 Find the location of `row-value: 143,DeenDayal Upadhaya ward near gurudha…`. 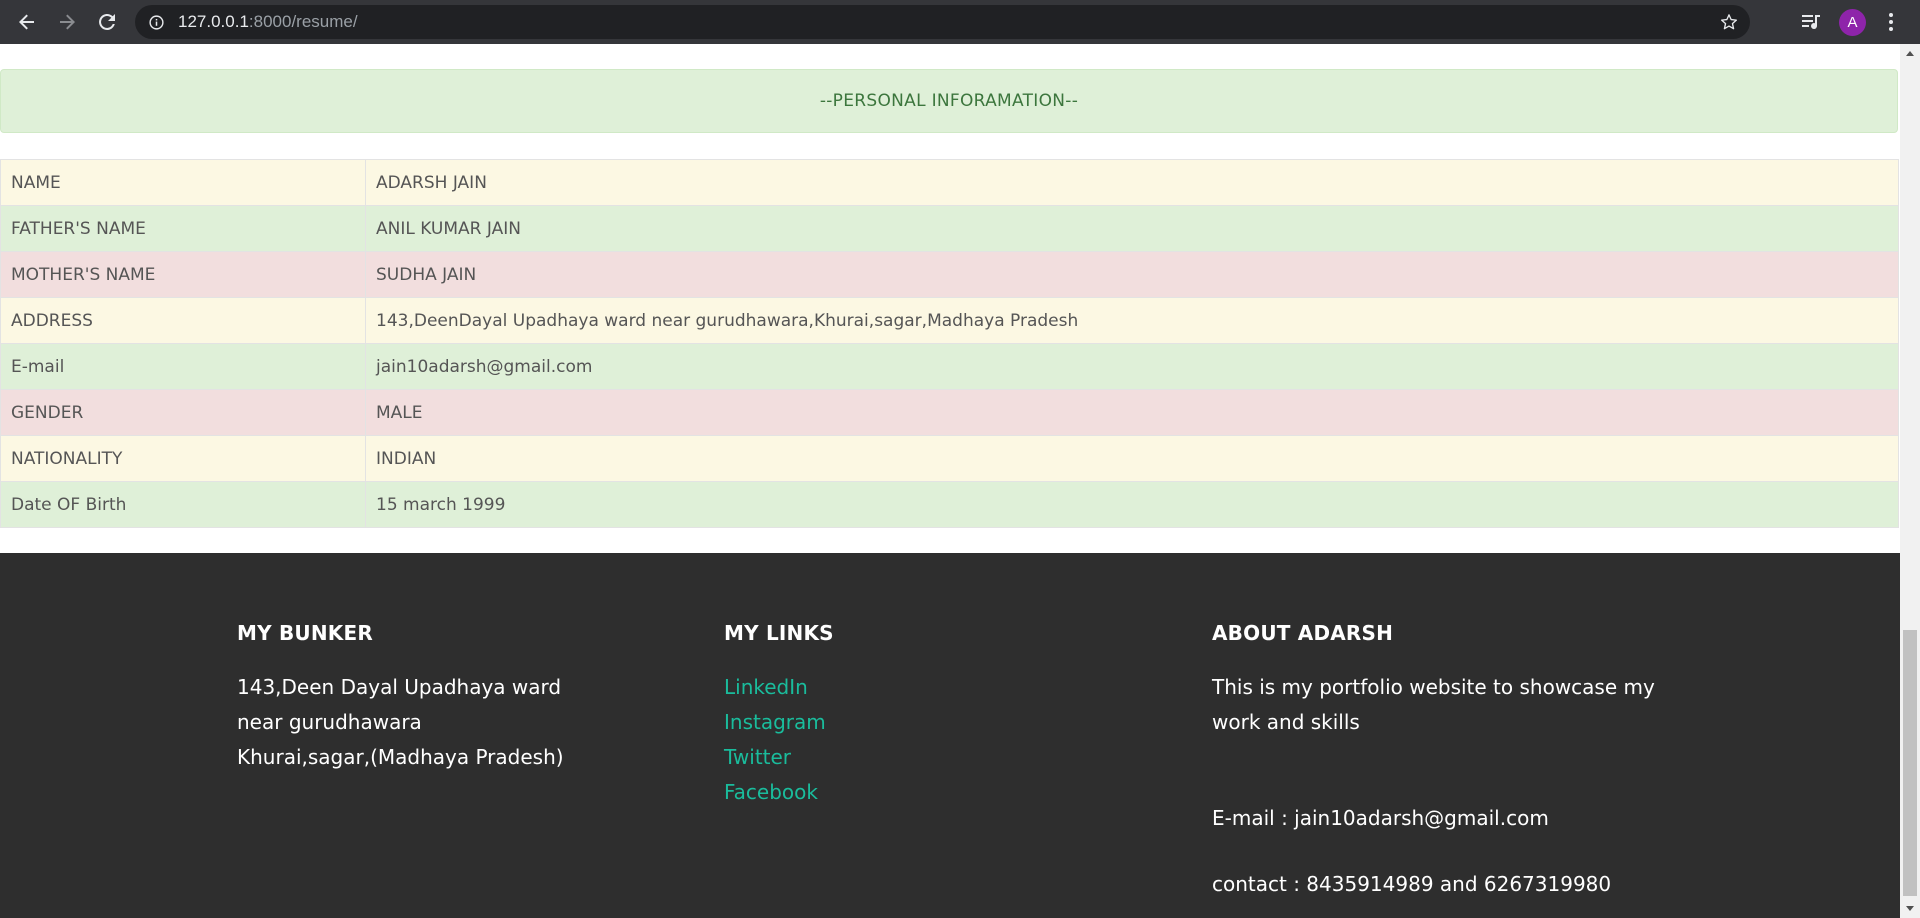

row-value: 143,DeenDayal Upadhaya ward near gurudha… is located at coordinates (1132, 320).